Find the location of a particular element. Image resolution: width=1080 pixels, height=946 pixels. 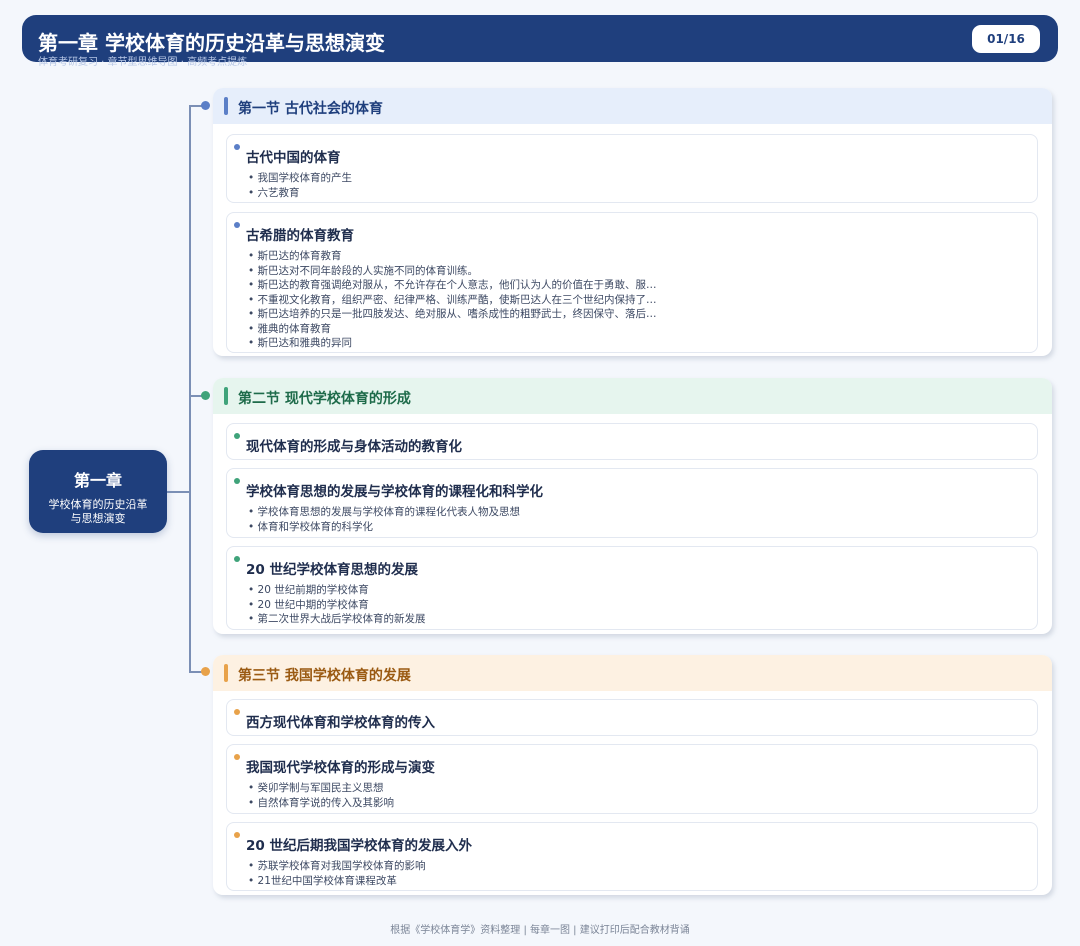

topic-title: 古希腊的体育教育 is located at coordinates (300, 236).